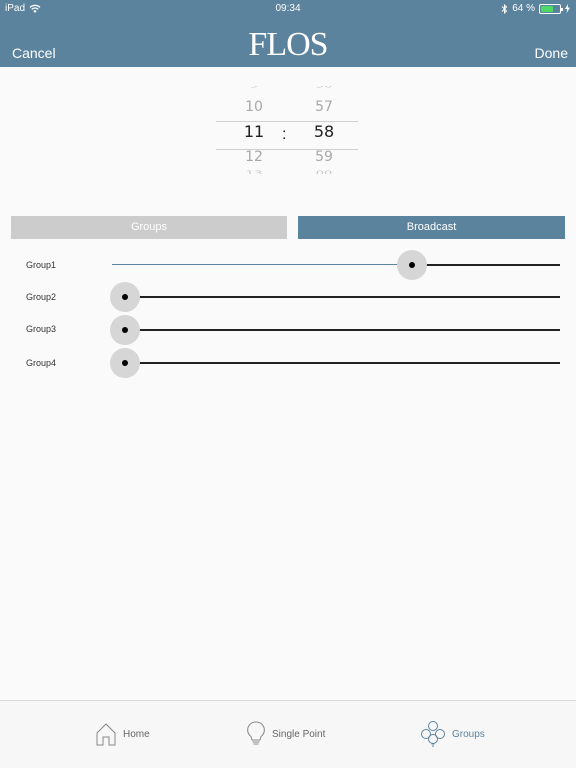 The height and width of the screenshot is (768, 576). I want to click on group-label: Group1, so click(41, 265).